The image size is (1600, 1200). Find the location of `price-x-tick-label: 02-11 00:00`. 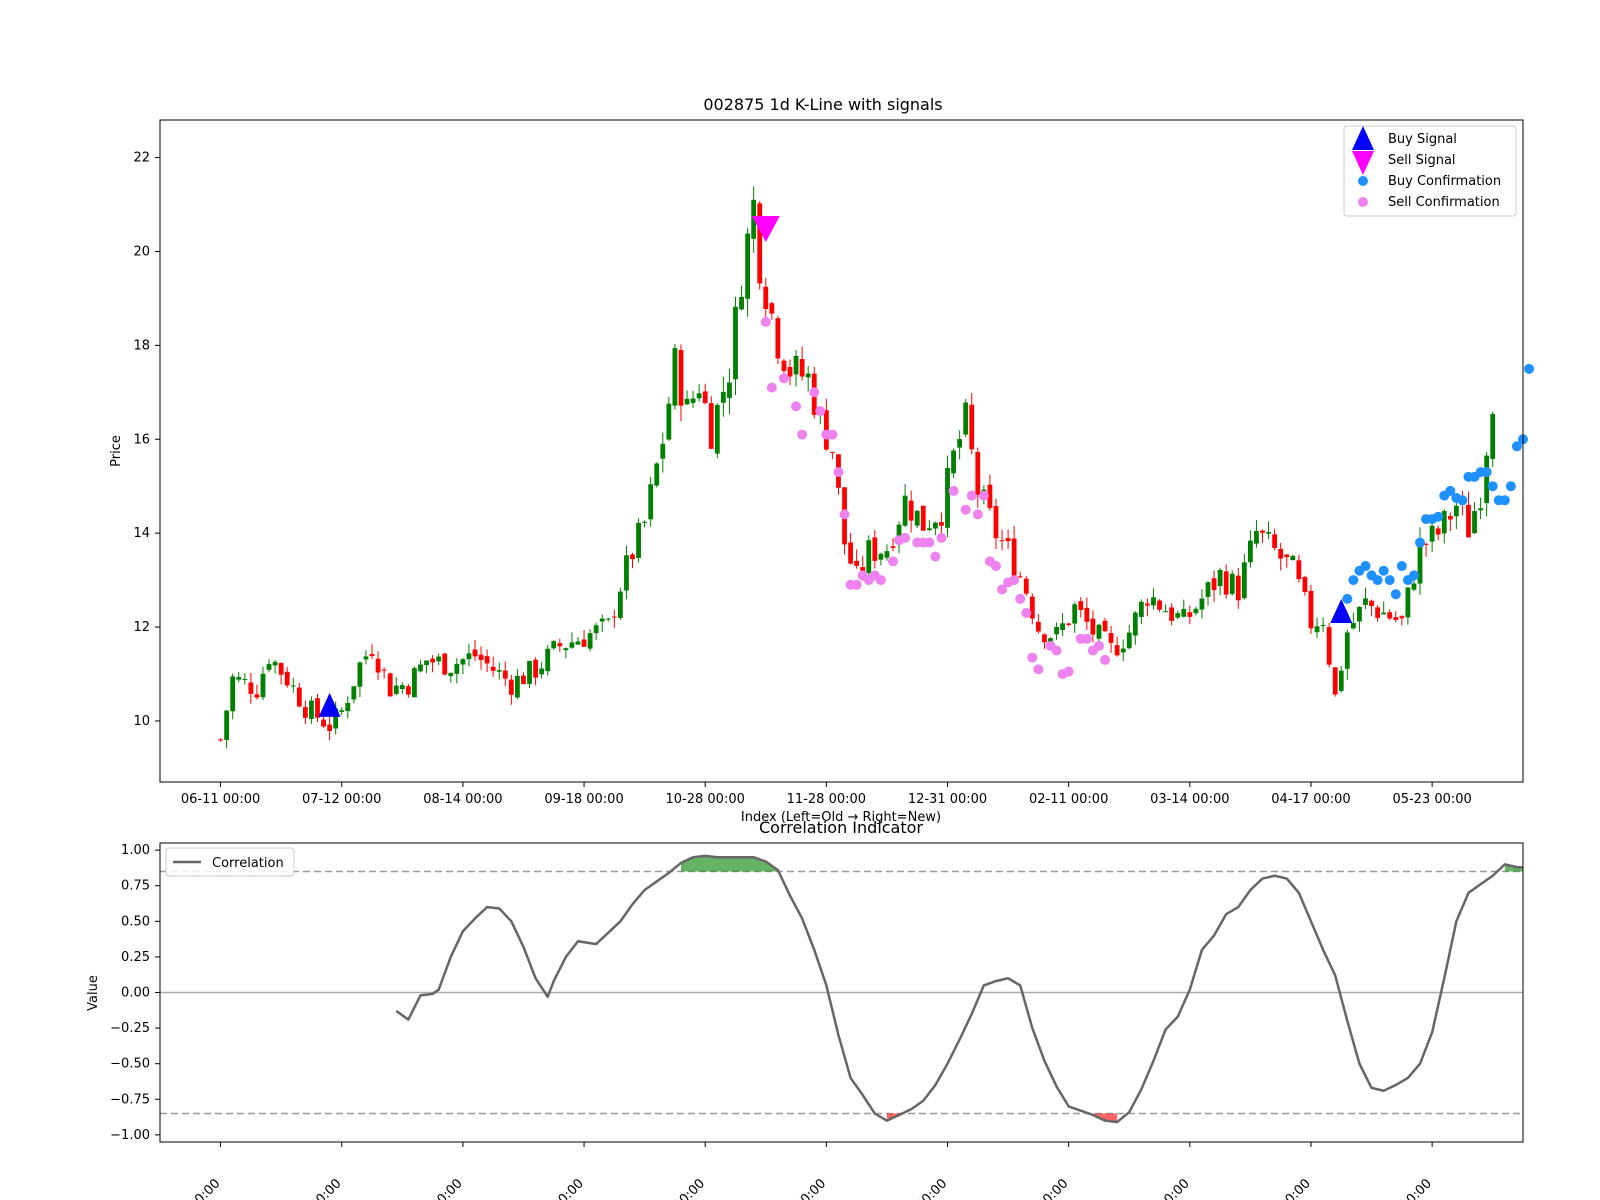

price-x-tick-label: 02-11 00:00 is located at coordinates (1068, 799).